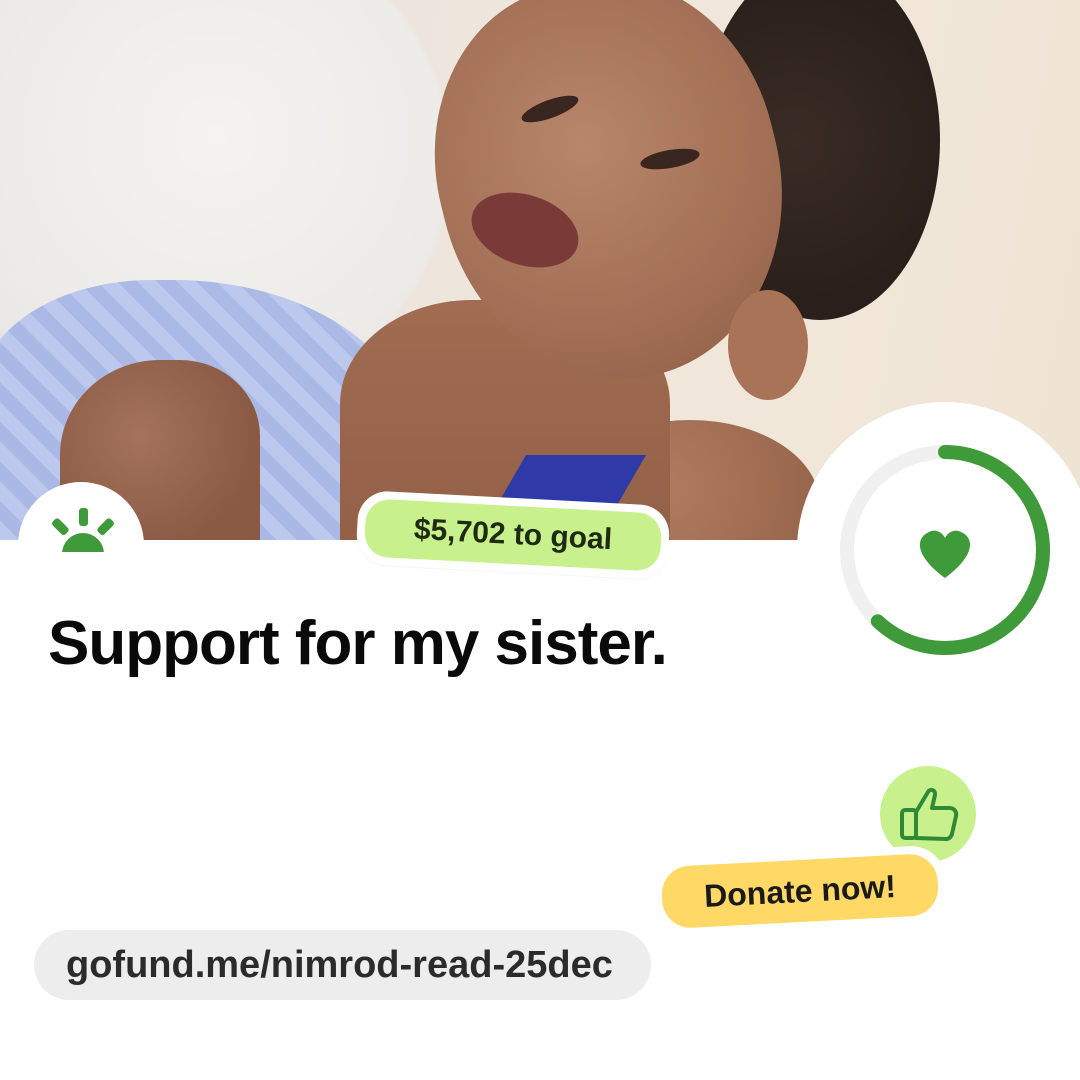 This screenshot has width=1080, height=1080. Describe the element at coordinates (768, 345) in the screenshot. I see `ear` at that location.